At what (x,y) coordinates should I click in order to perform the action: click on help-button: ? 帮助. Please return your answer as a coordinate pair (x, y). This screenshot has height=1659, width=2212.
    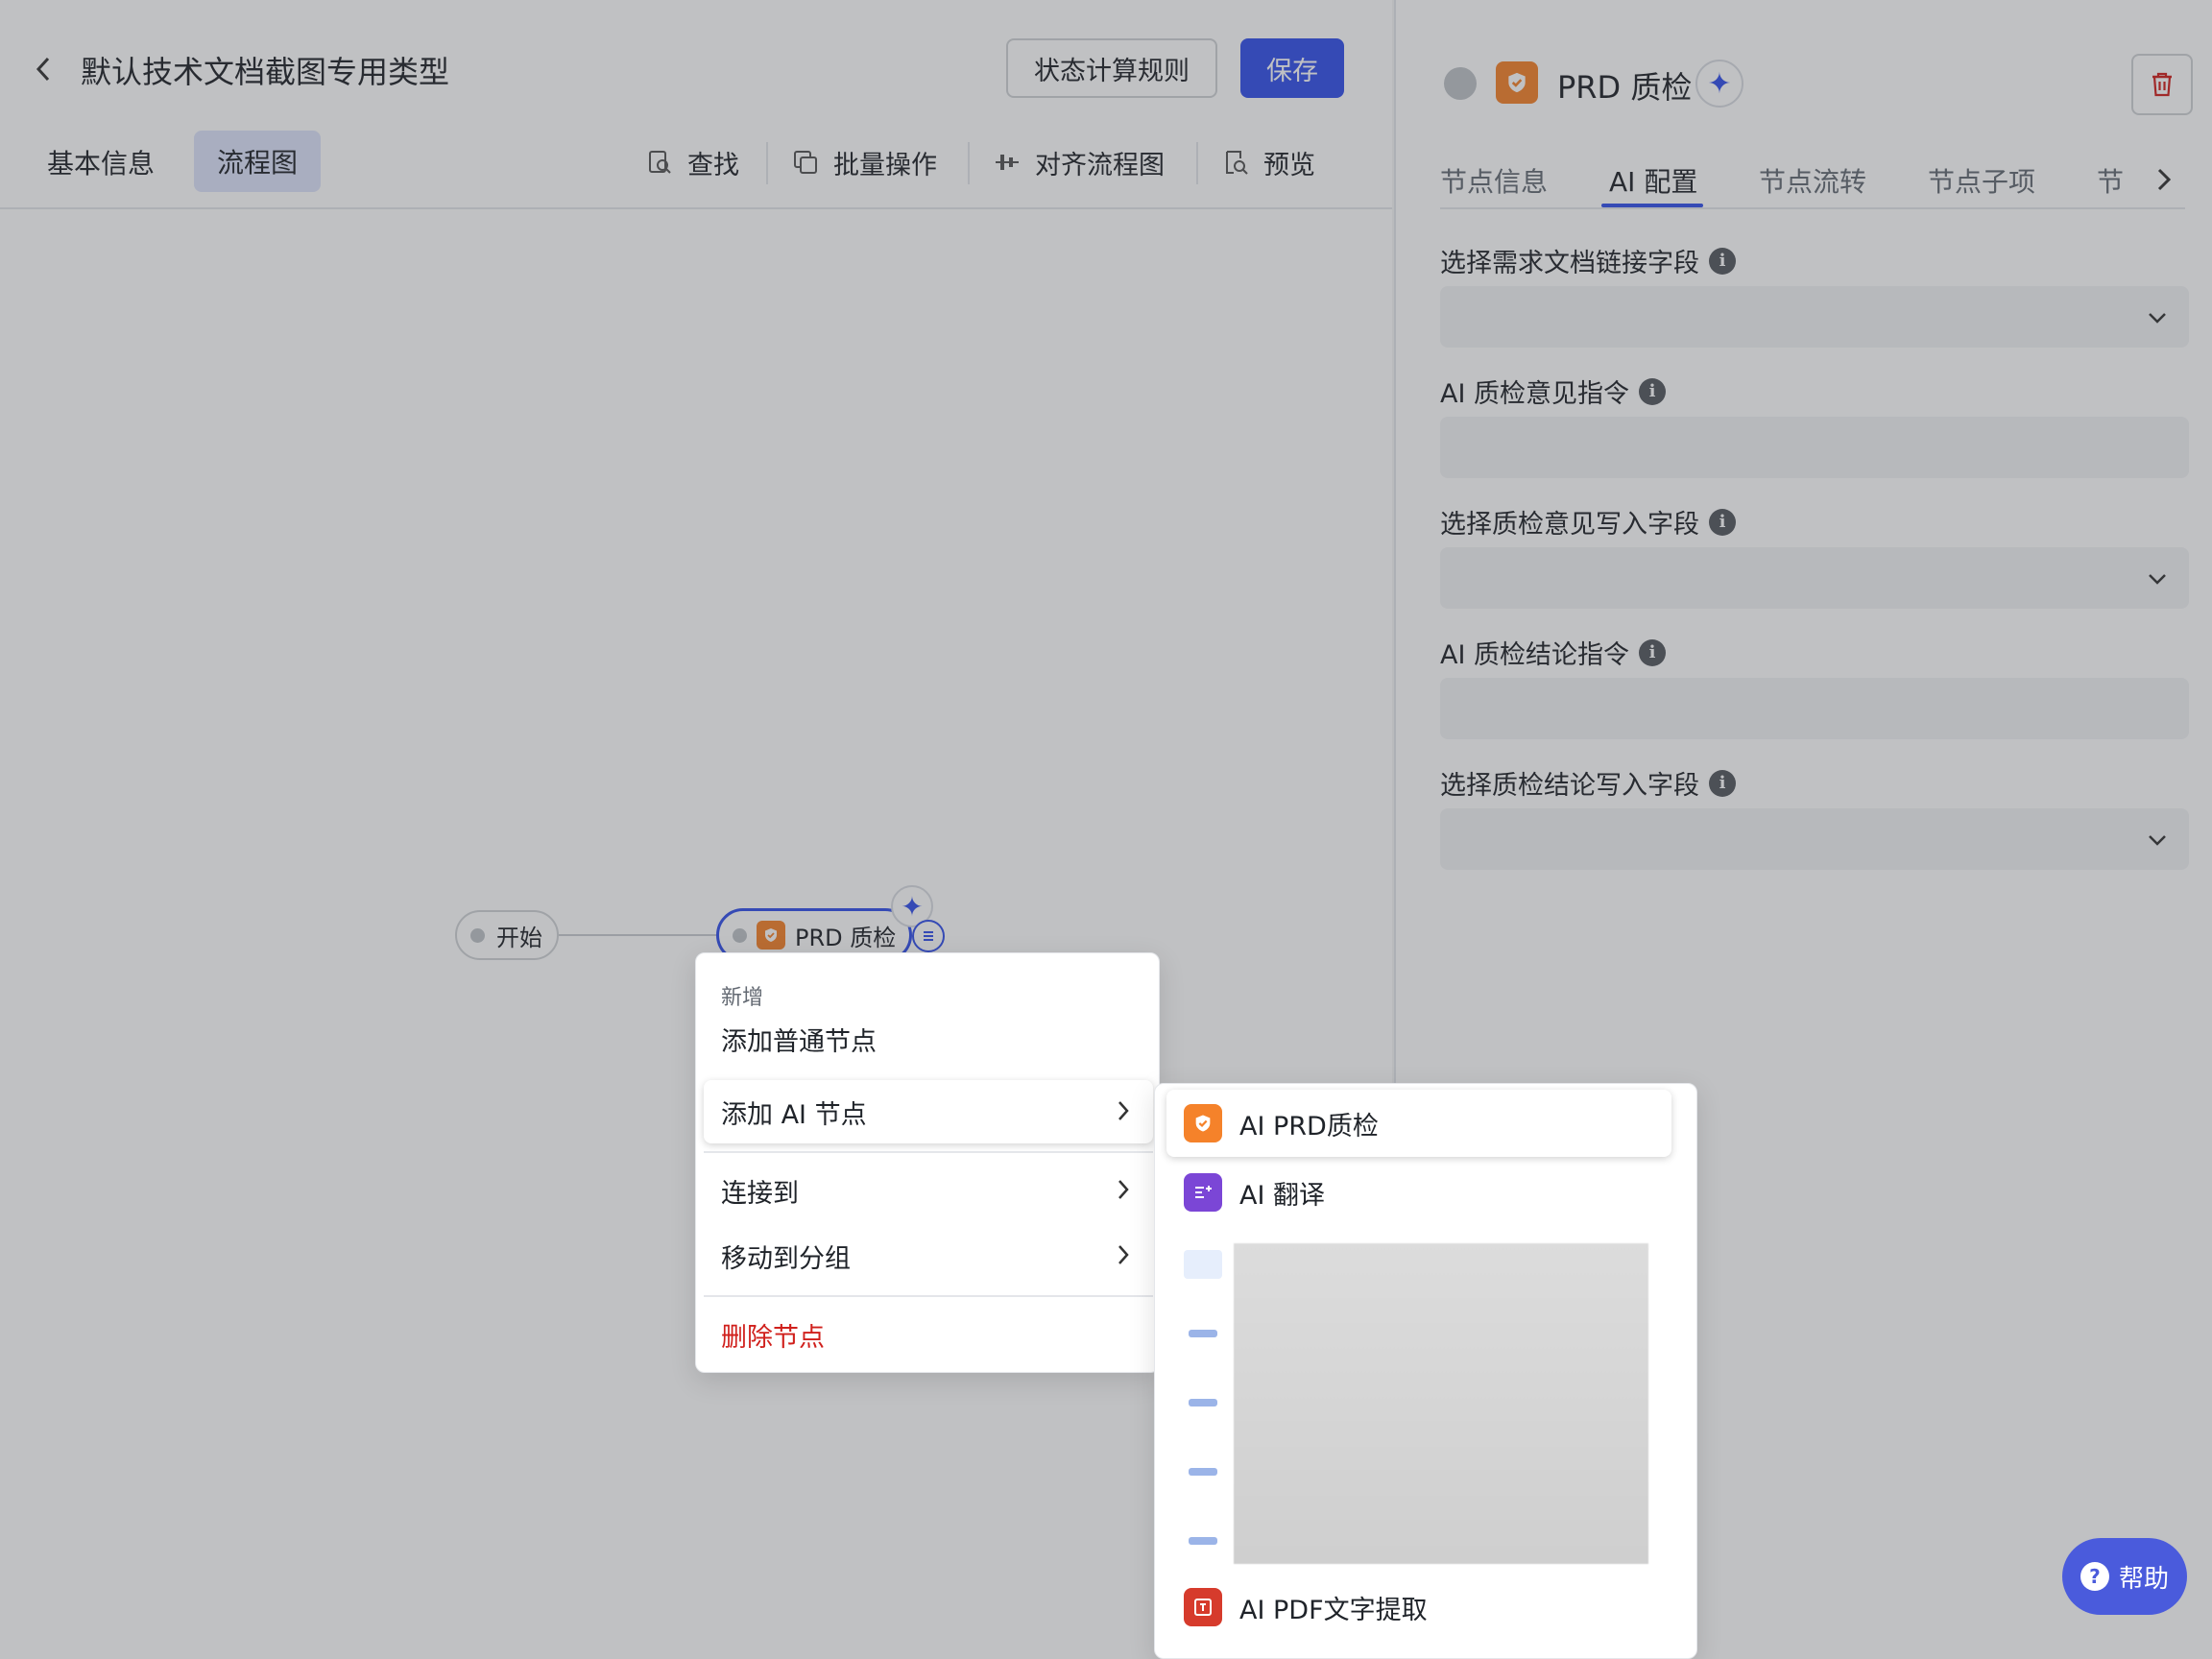
    Looking at the image, I should click on (2124, 1576).